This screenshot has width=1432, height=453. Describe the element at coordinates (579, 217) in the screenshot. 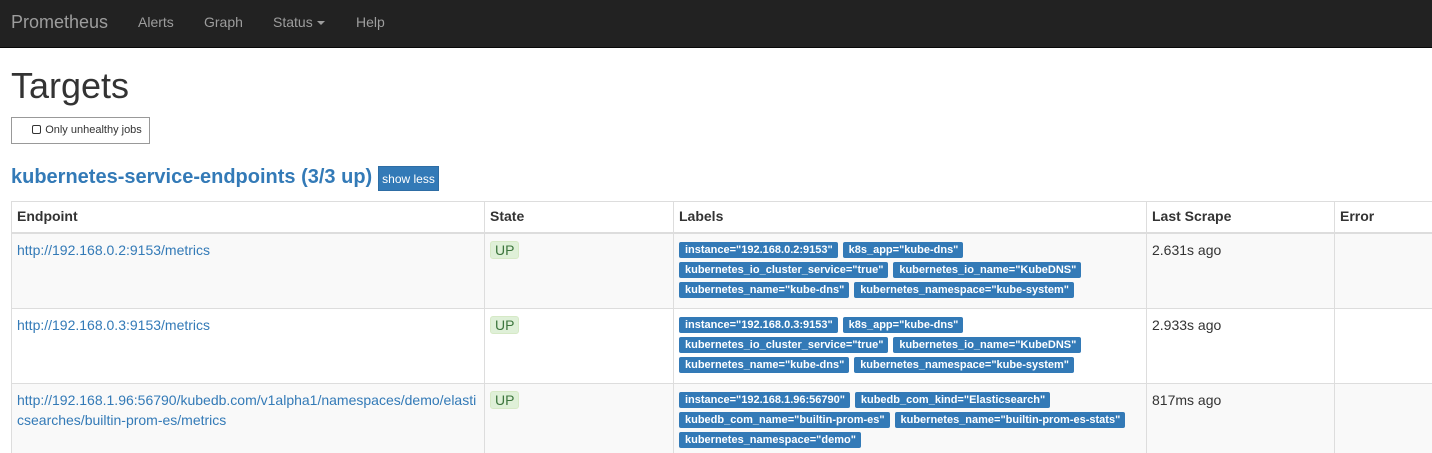

I see `header-state: State` at that location.